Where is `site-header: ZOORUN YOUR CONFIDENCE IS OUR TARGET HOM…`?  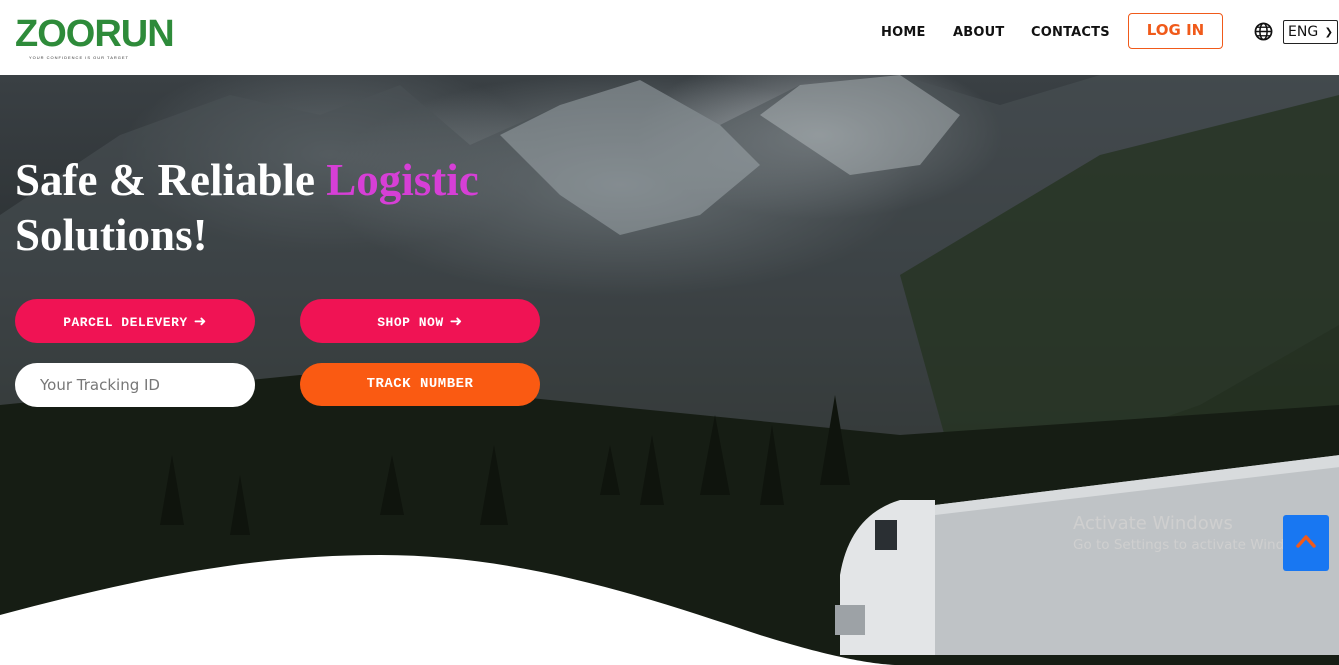 site-header: ZOORUN YOUR CONFIDENCE IS OUR TARGET HOM… is located at coordinates (669, 37).